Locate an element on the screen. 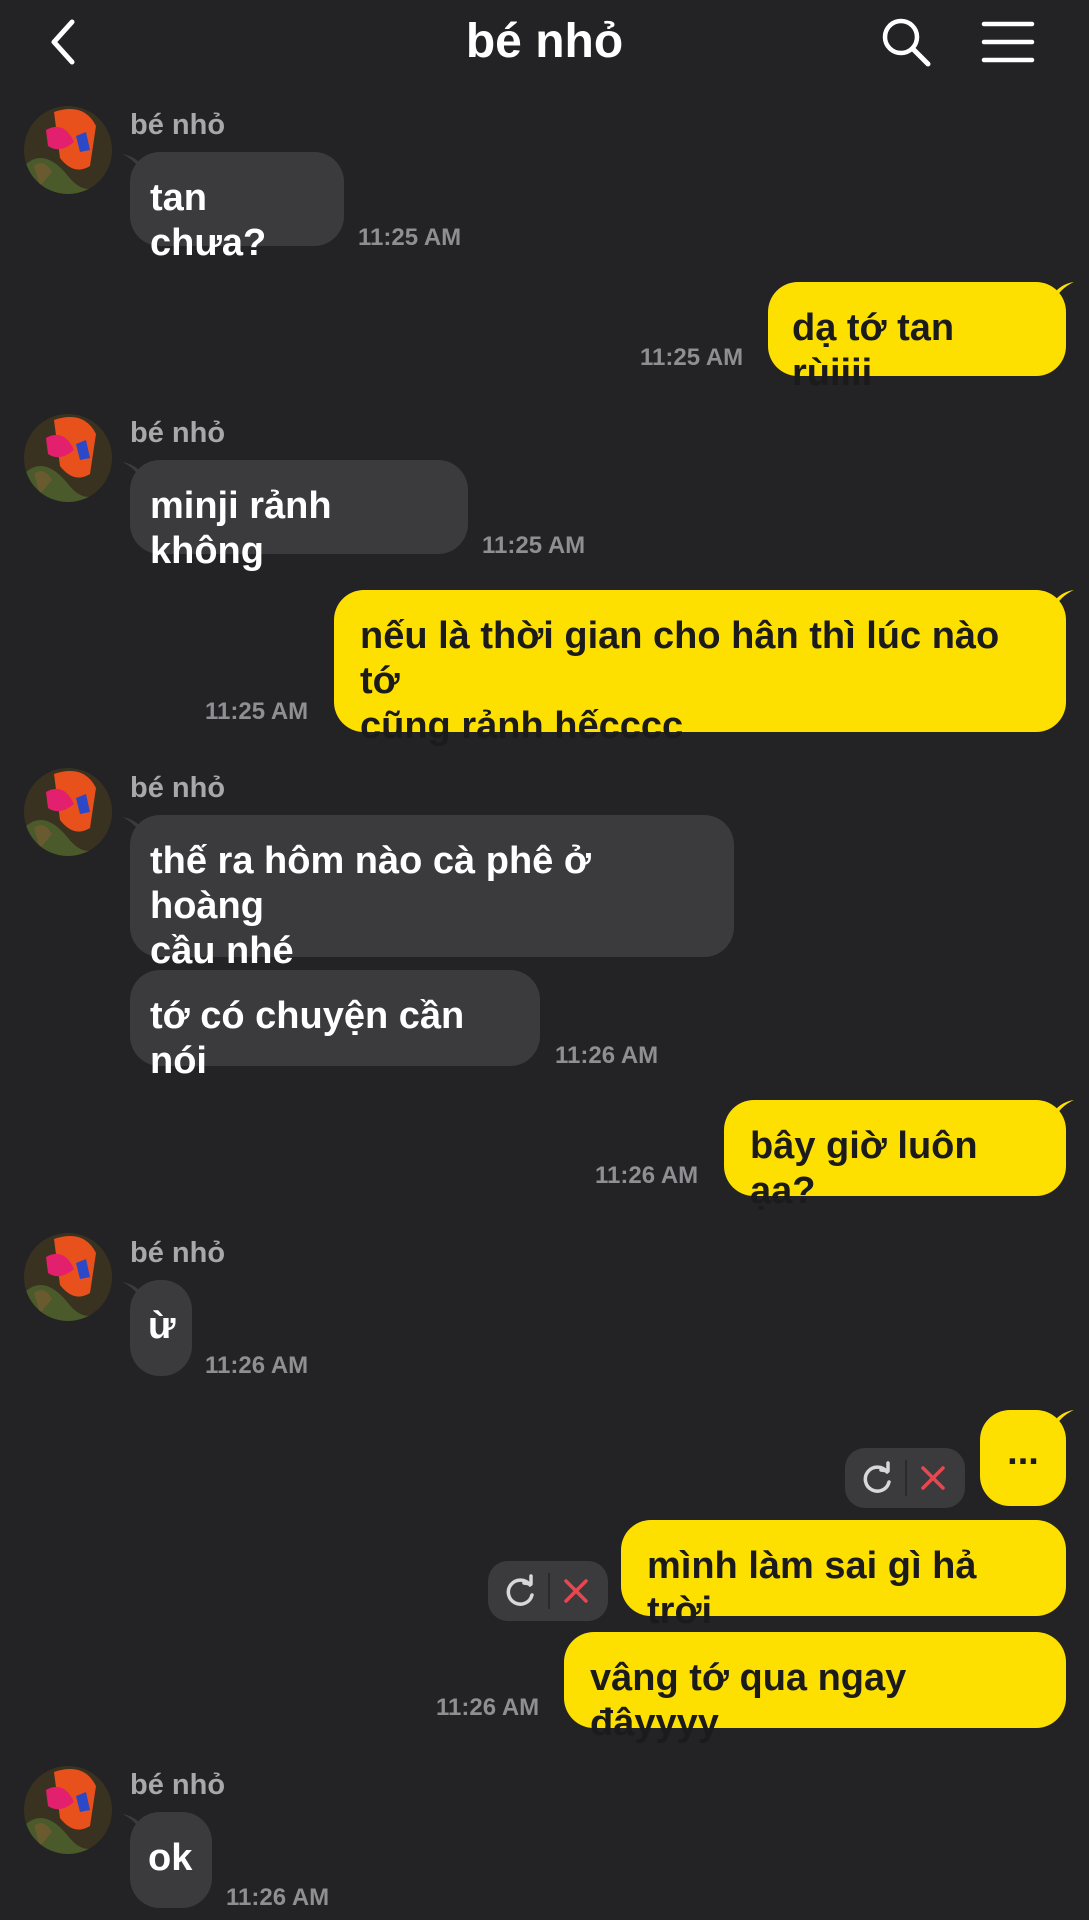 This screenshot has width=1089, height=1920. outgoing-message: mình làm sai gì hả trời is located at coordinates (843, 1576).